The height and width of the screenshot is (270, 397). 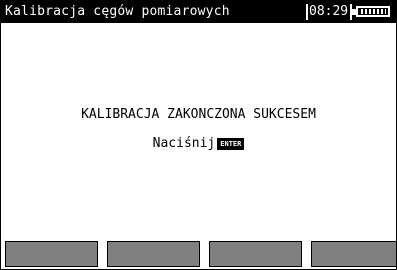 I want to click on screen-title: Kalibracja cęgów pomiarowych, so click(x=117, y=11).